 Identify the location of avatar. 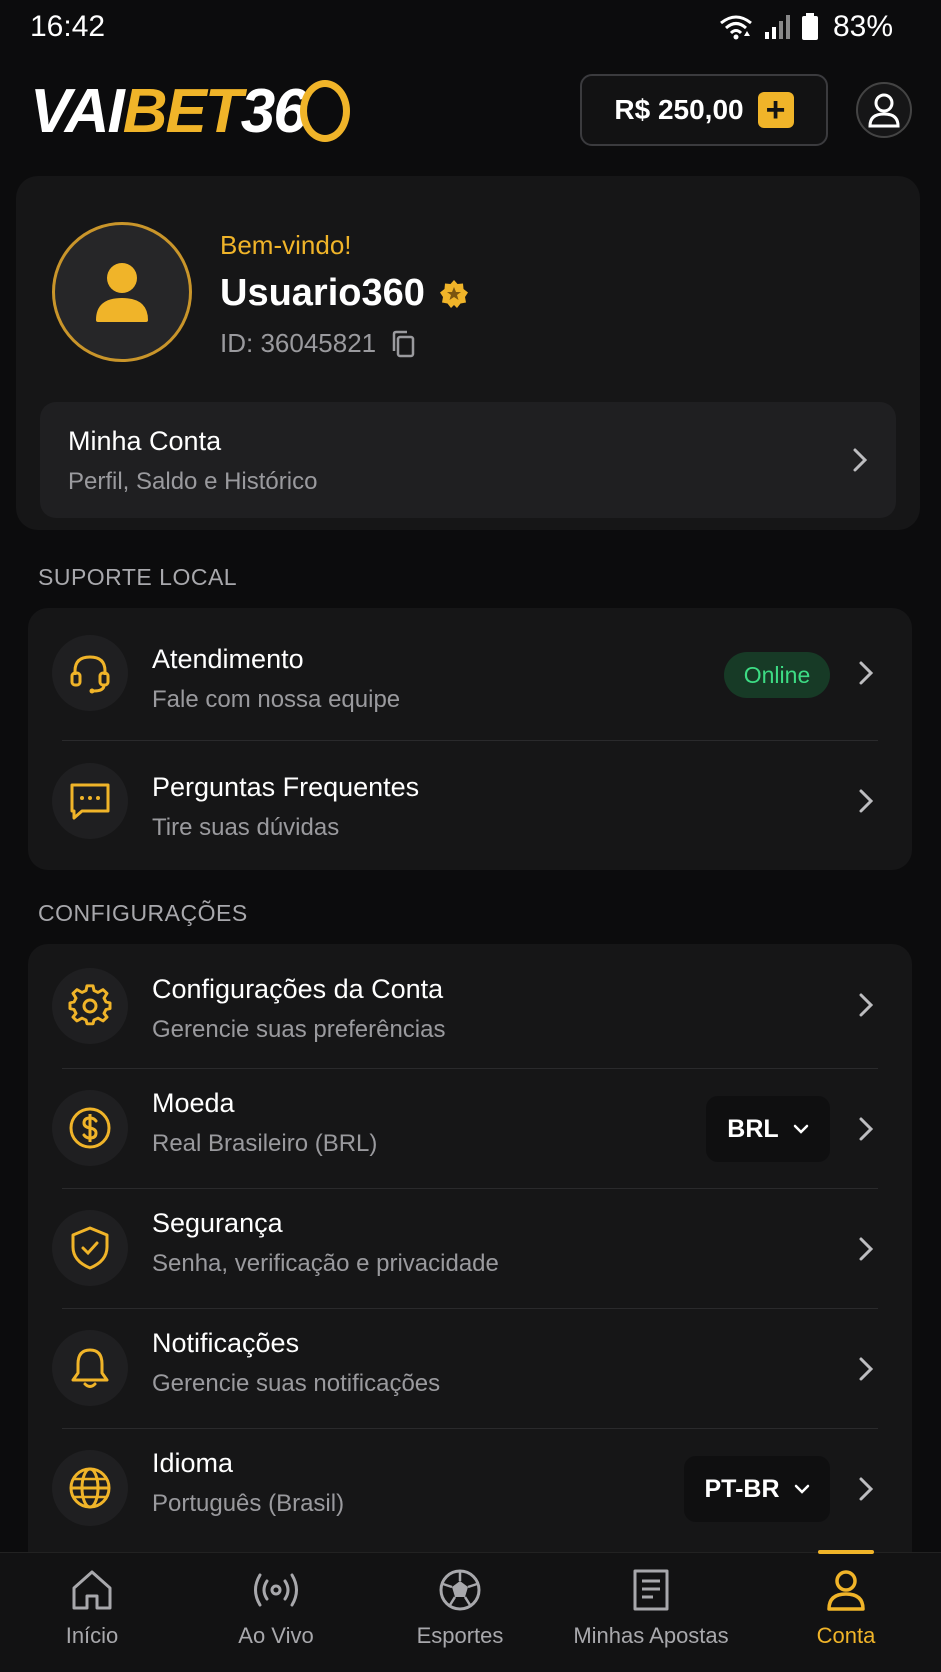
(122, 292).